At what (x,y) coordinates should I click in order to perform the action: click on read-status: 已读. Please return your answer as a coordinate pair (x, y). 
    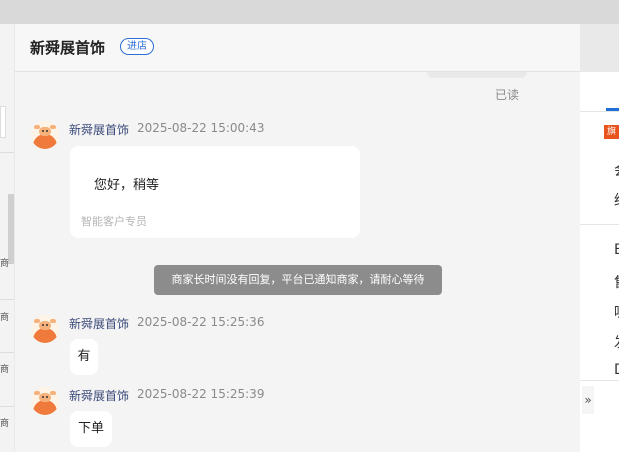
    Looking at the image, I should click on (507, 95).